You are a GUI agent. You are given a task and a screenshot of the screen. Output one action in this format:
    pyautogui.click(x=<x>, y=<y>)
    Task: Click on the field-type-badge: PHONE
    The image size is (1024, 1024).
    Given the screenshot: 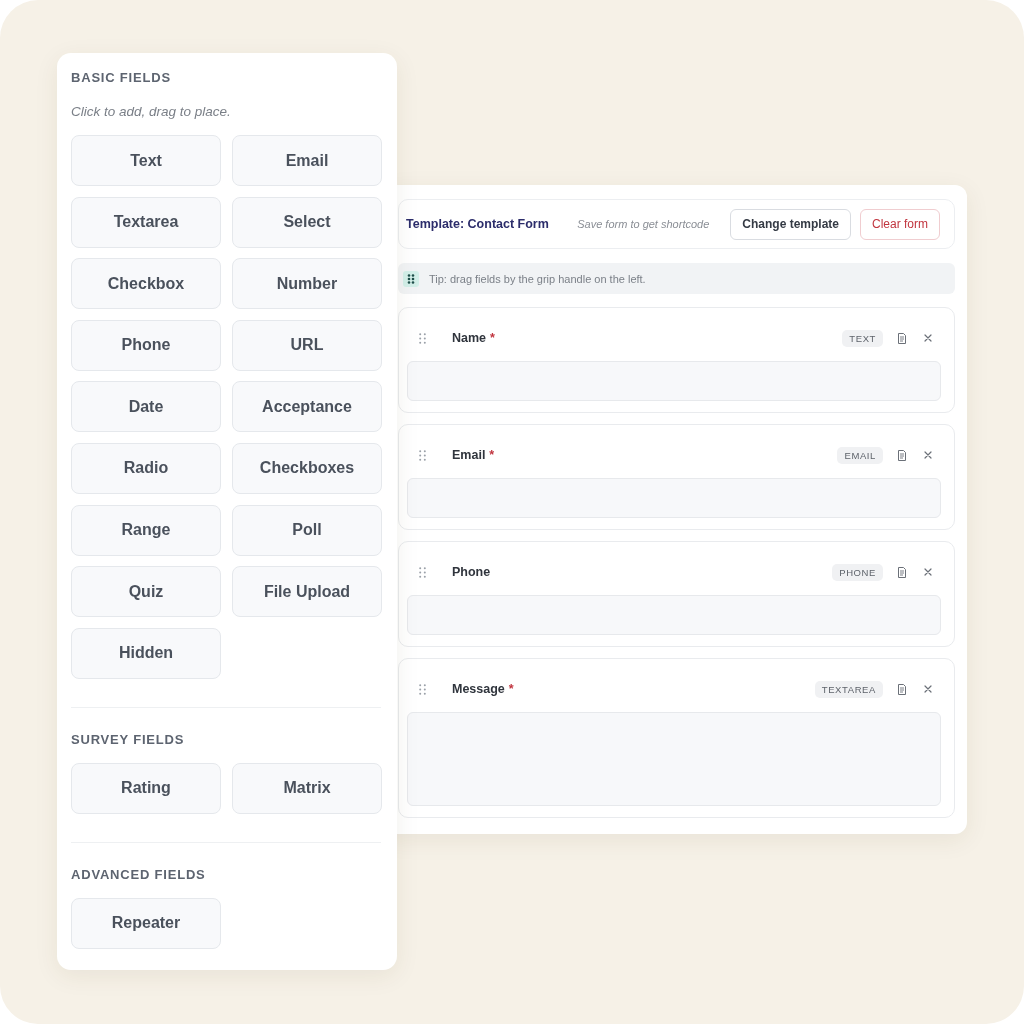 What is the action you would take?
    pyautogui.click(x=857, y=572)
    